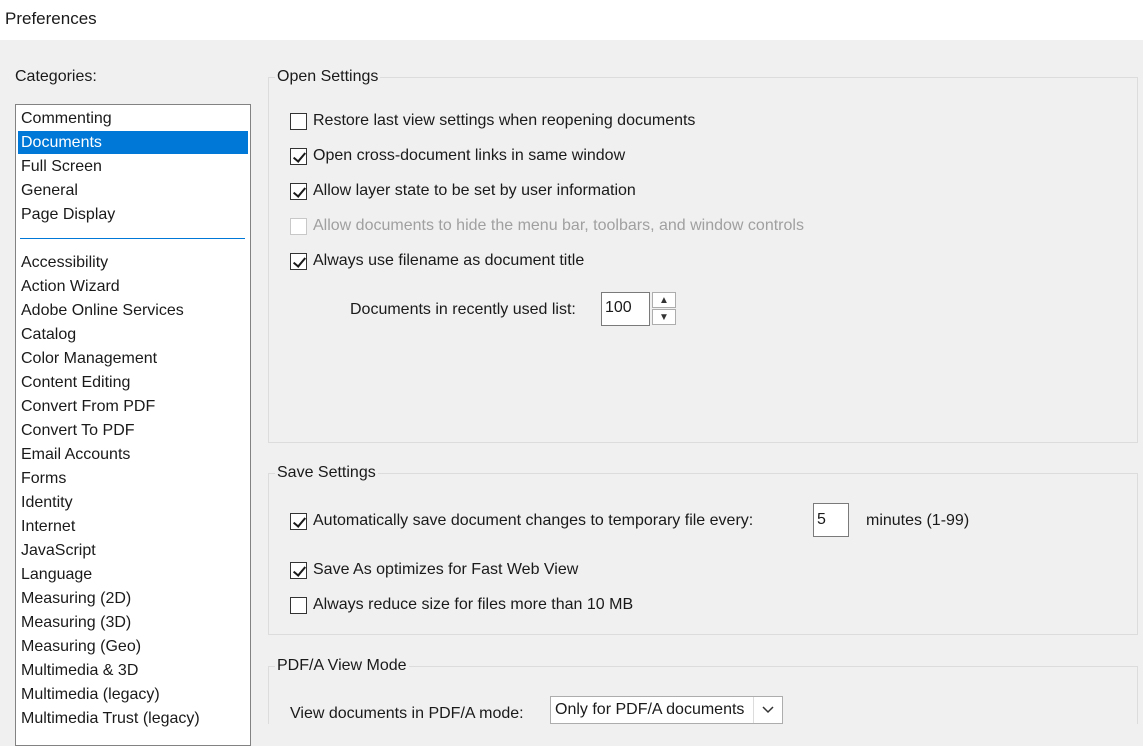  I want to click on category-item-full-screen: Full Screen, so click(133, 166).